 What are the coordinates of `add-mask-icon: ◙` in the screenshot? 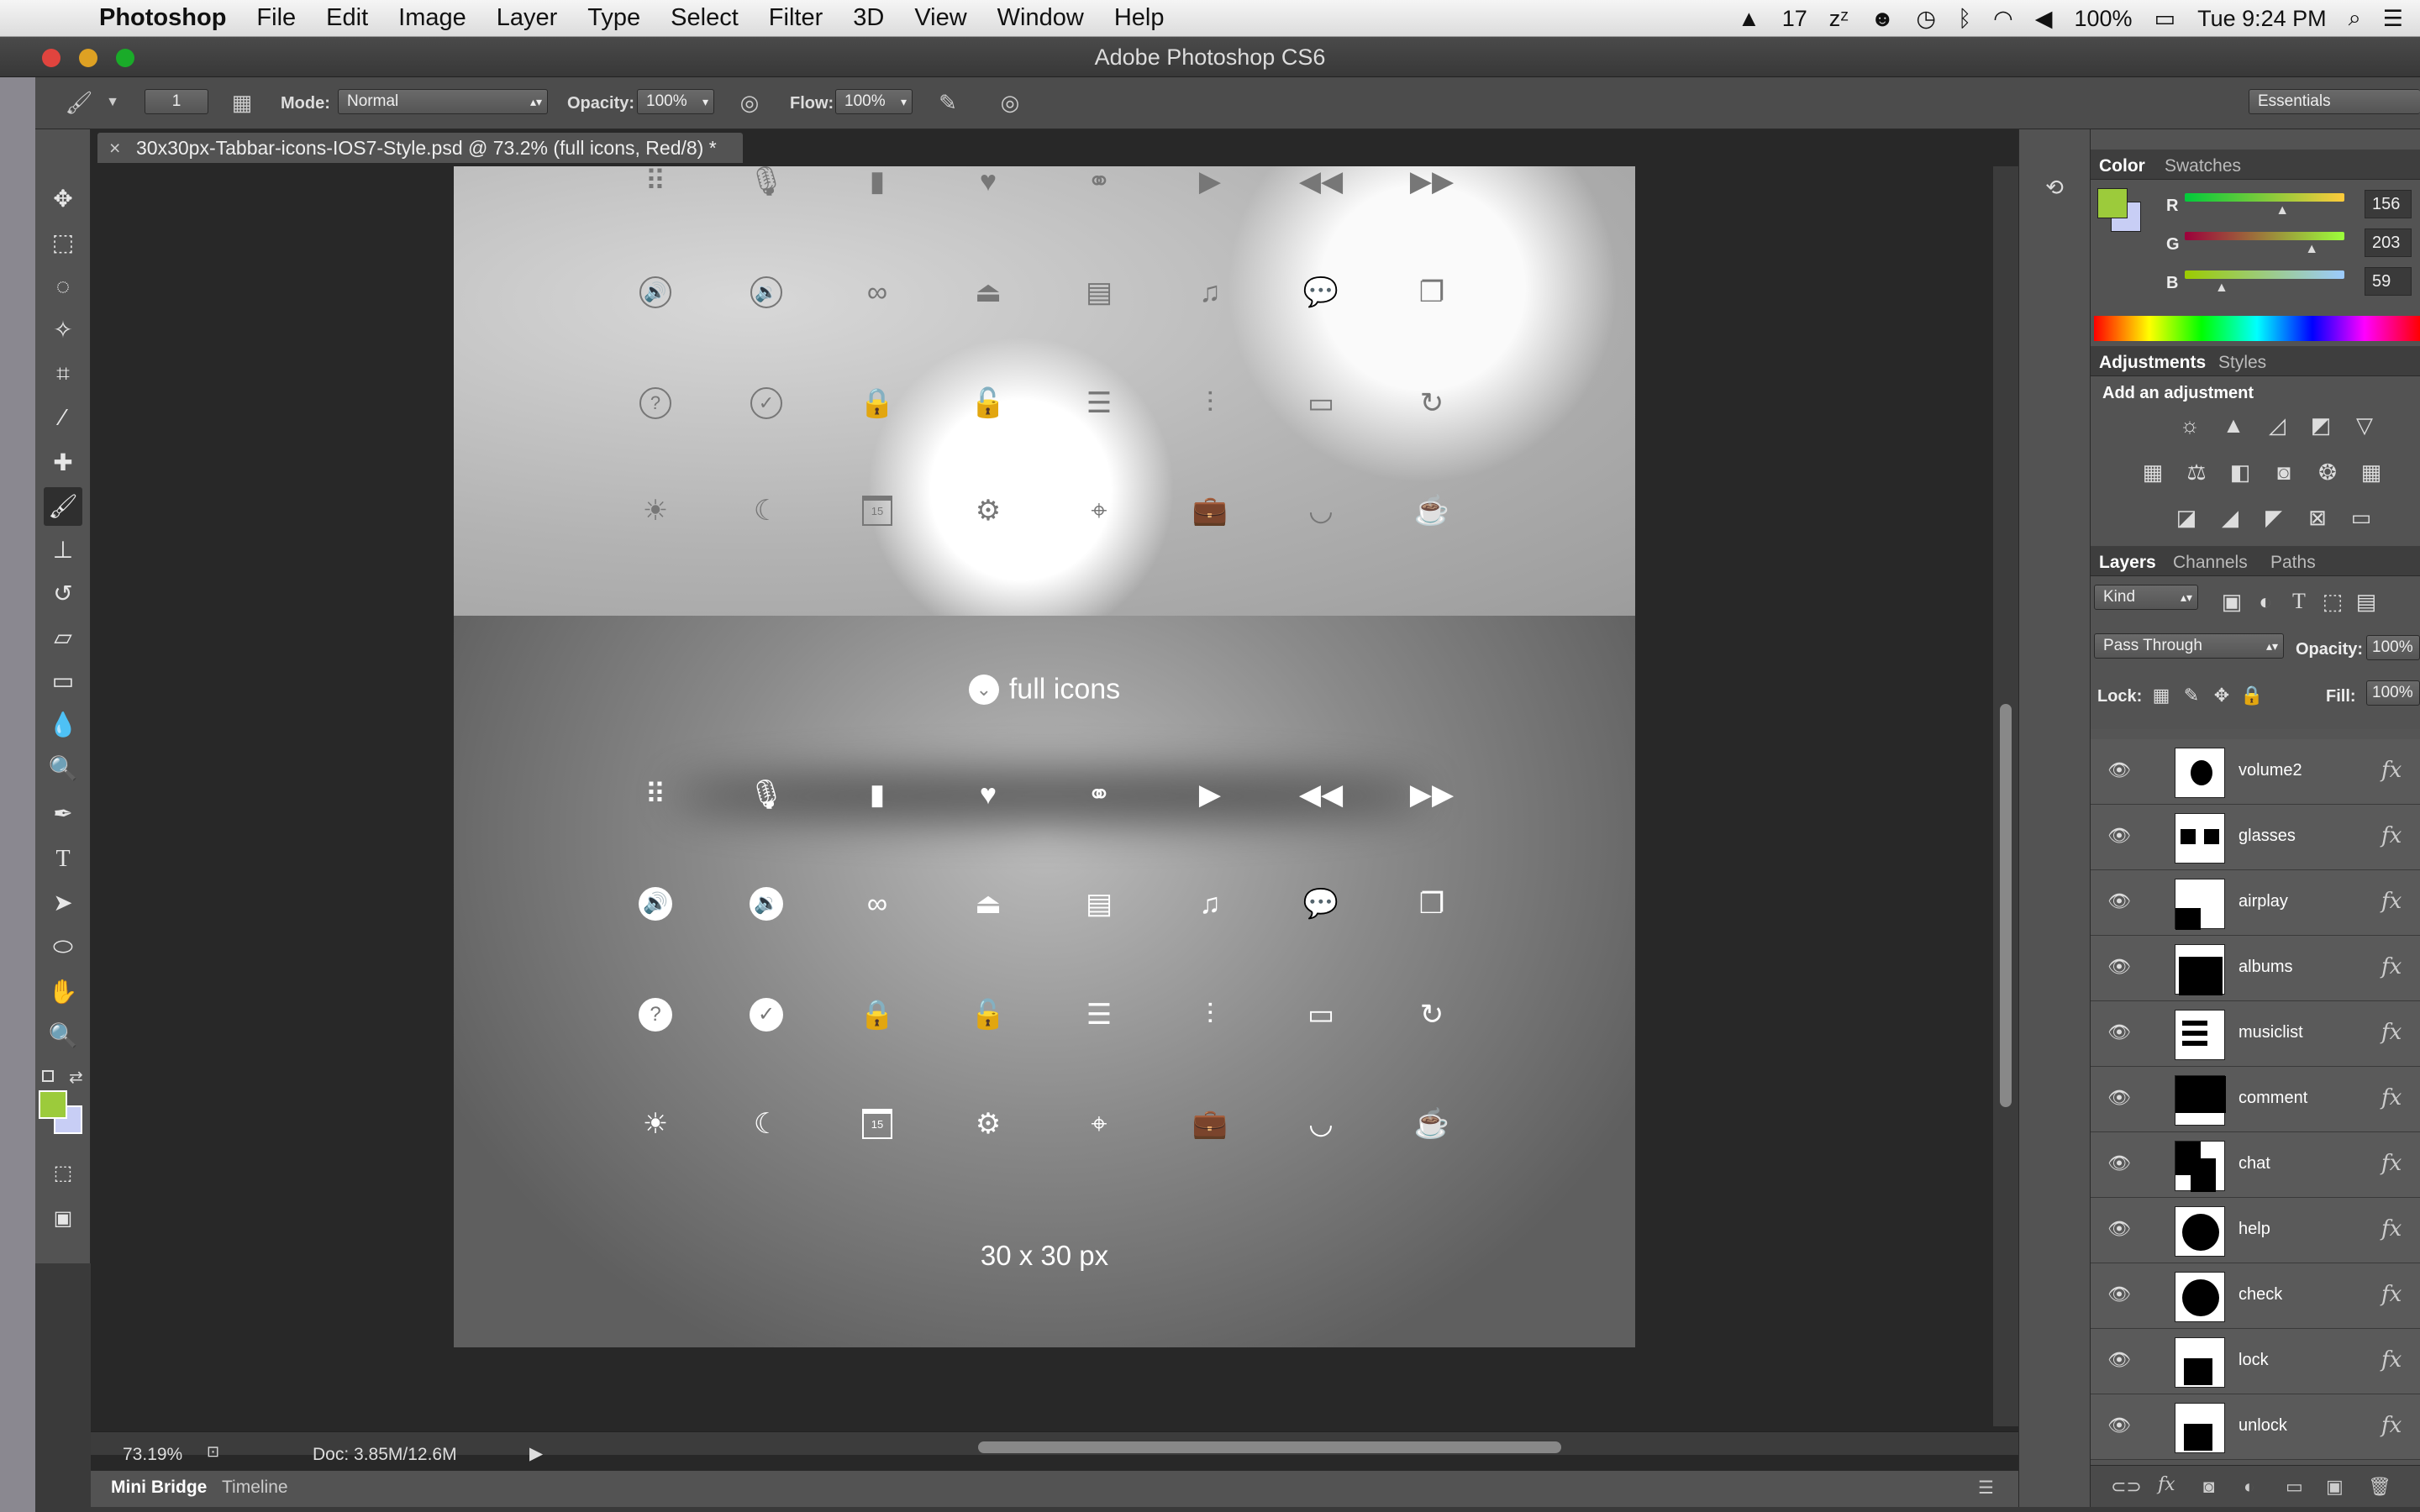 It's located at (2208, 1487).